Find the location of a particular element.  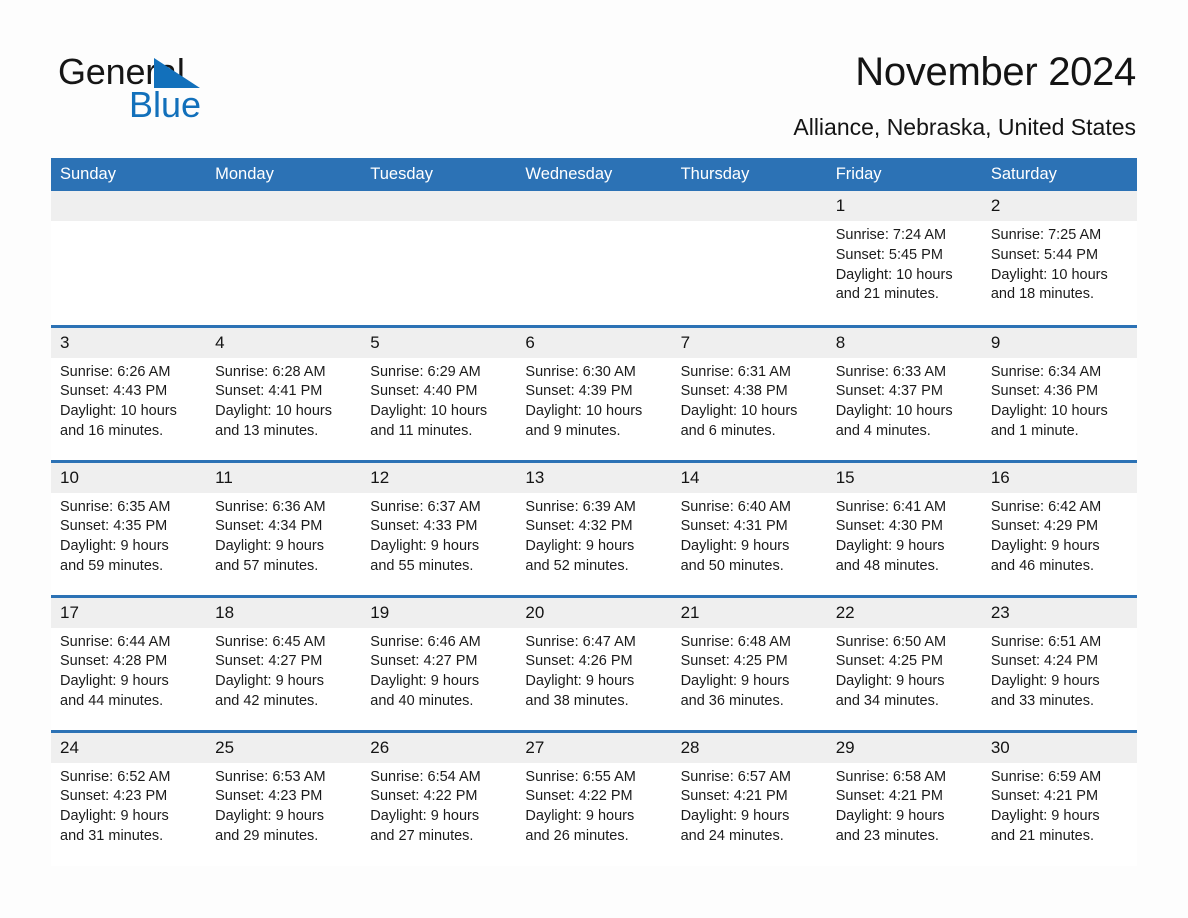

day-daylight-line-text: and 9 minutes. is located at coordinates (573, 430).